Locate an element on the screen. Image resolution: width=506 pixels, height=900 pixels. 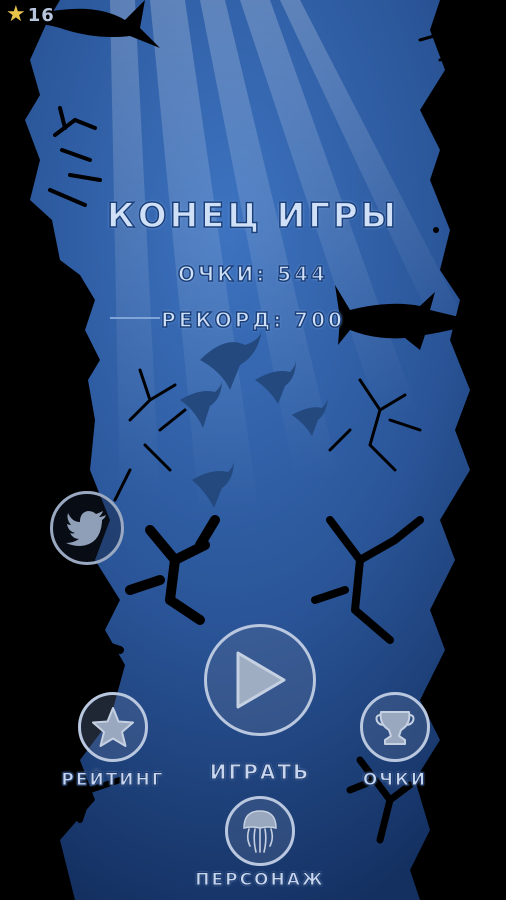
game-over-title: КОНЕЦ ИГРЫ is located at coordinates (253, 216).